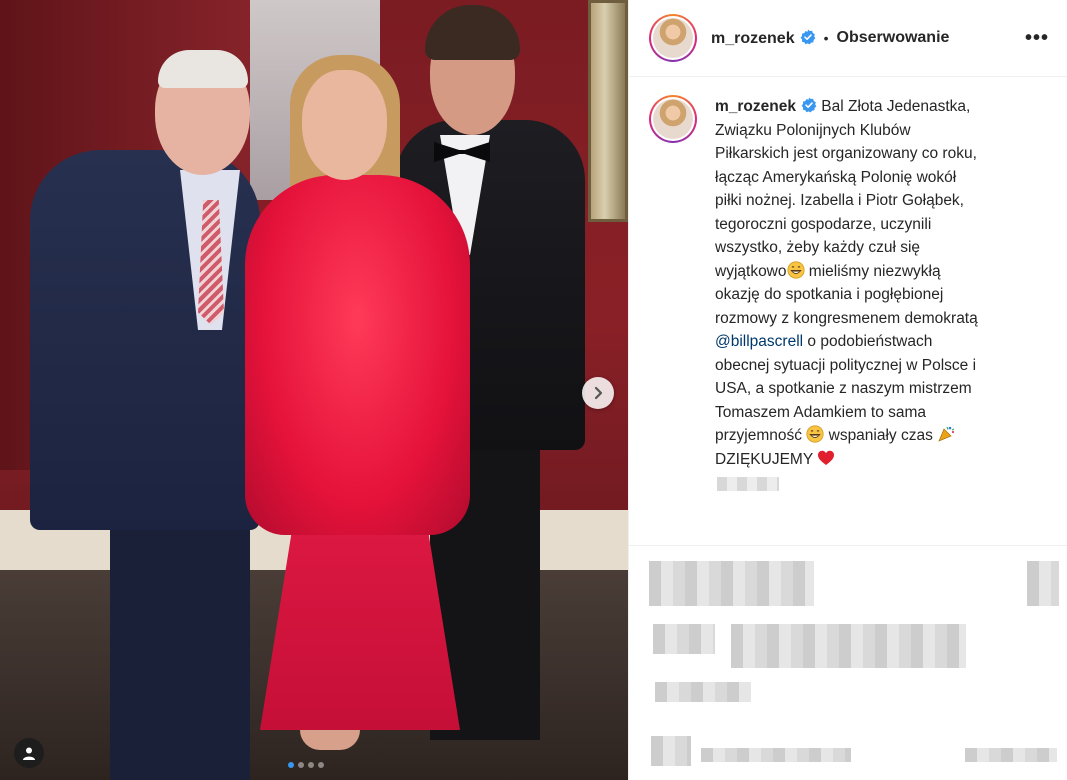 Image resolution: width=1067 pixels, height=780 pixels. I want to click on post-header: m_rozenek • Obserwowanie •••, so click(848, 38).